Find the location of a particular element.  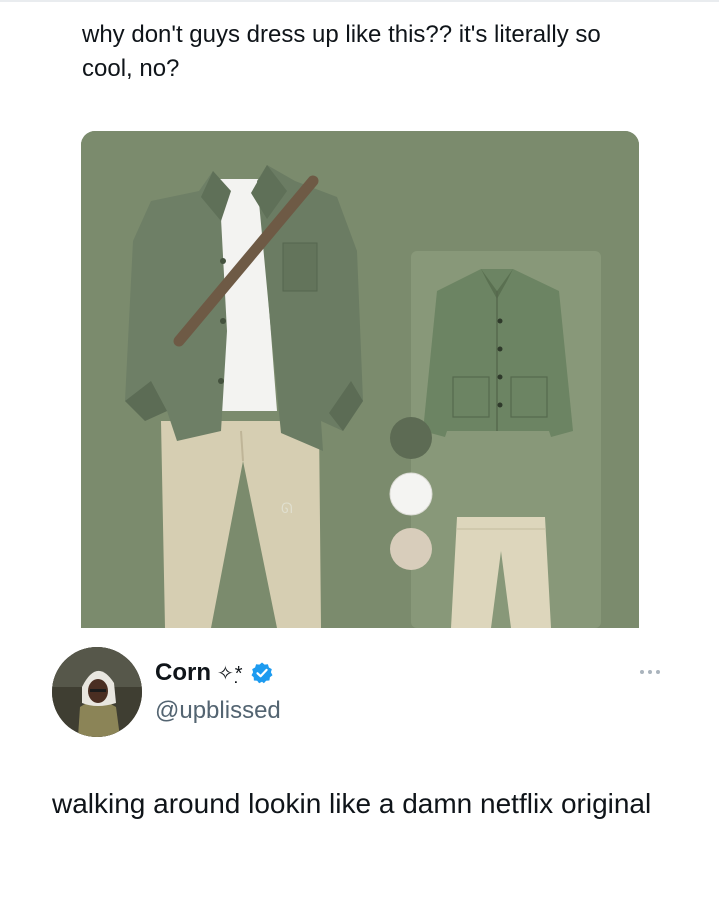

verified-badge-icon is located at coordinates (262, 673).